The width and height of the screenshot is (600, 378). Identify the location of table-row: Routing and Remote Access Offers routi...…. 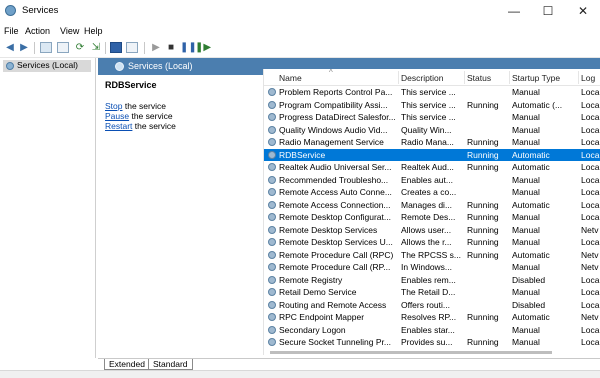
(432, 305).